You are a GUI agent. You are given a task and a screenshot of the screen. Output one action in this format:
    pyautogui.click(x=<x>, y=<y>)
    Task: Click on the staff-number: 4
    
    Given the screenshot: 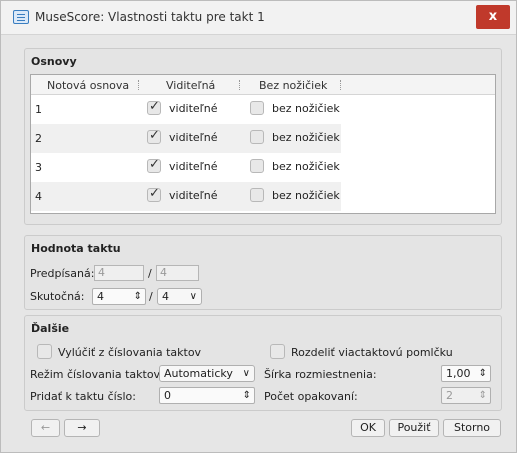 What is the action you would take?
    pyautogui.click(x=38, y=196)
    